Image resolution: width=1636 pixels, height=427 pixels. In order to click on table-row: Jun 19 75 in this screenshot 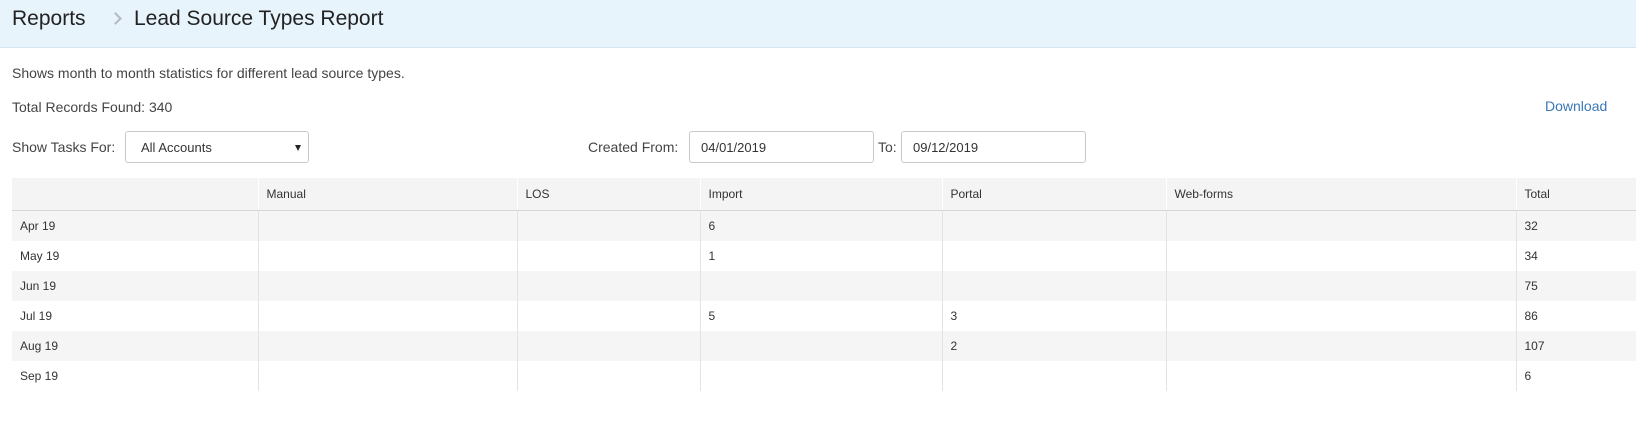, I will do `click(824, 286)`.